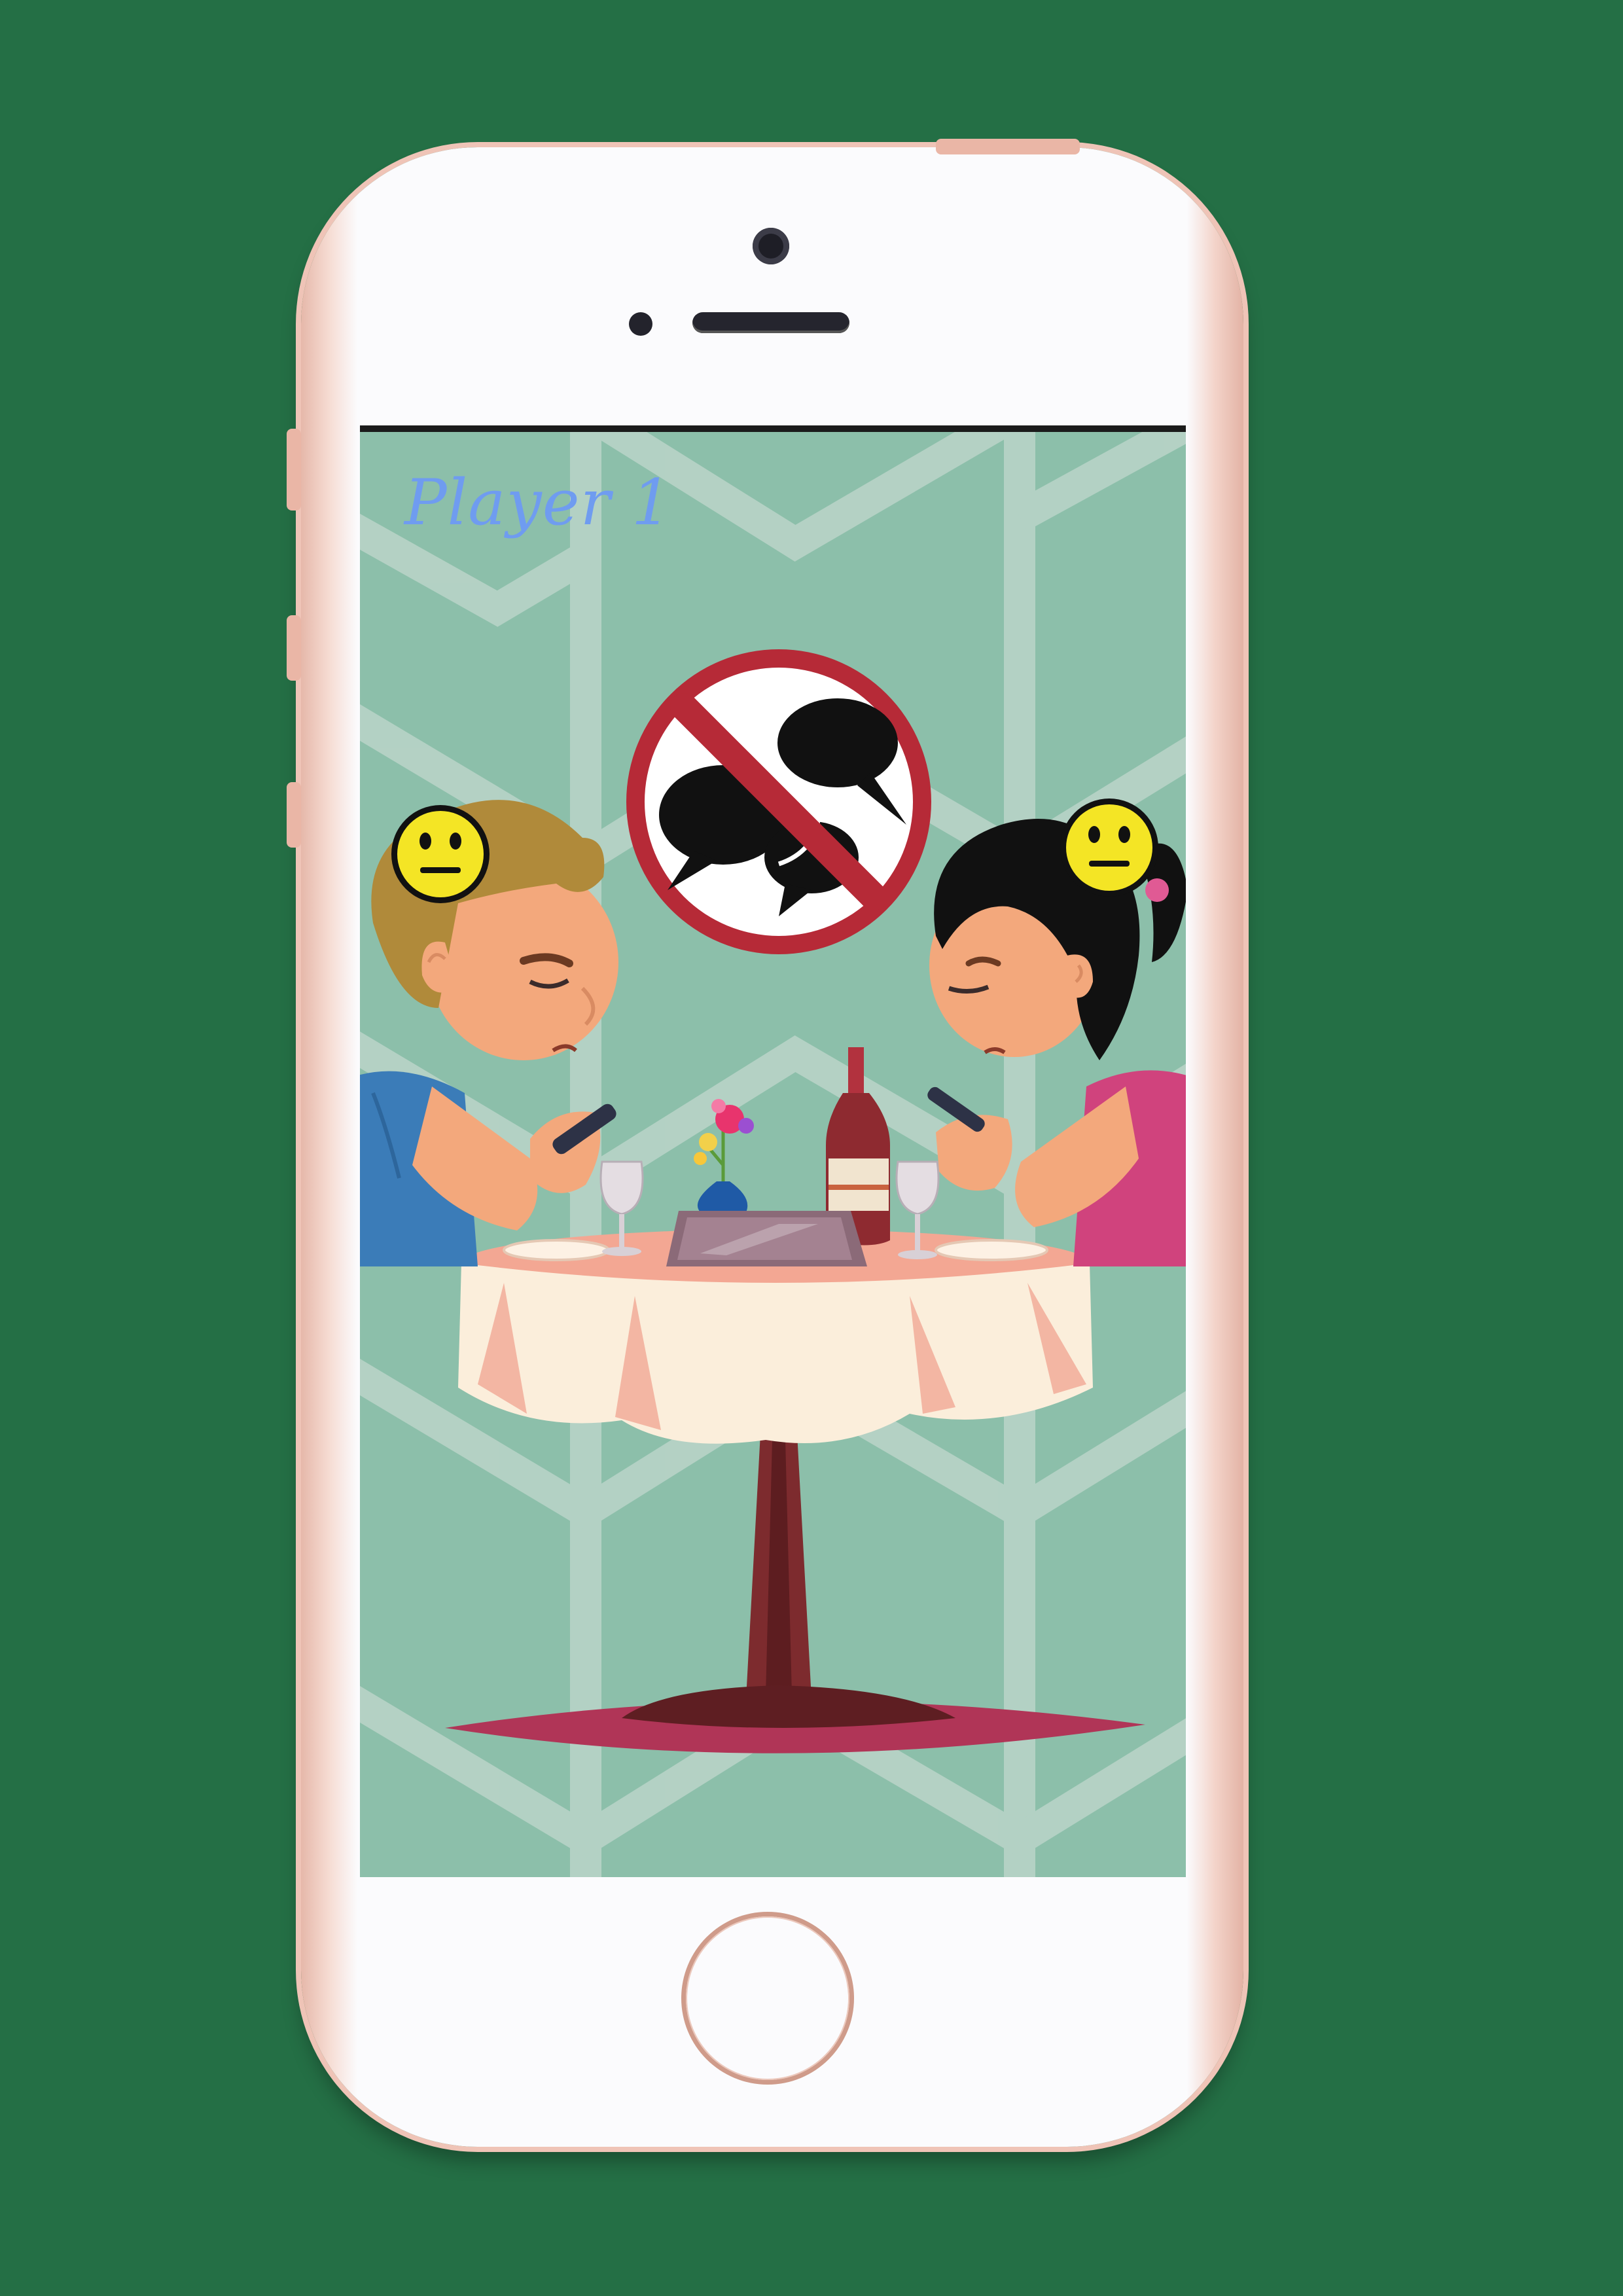 The height and width of the screenshot is (2296, 1623). I want to click on table-base, so click(788, 1707).